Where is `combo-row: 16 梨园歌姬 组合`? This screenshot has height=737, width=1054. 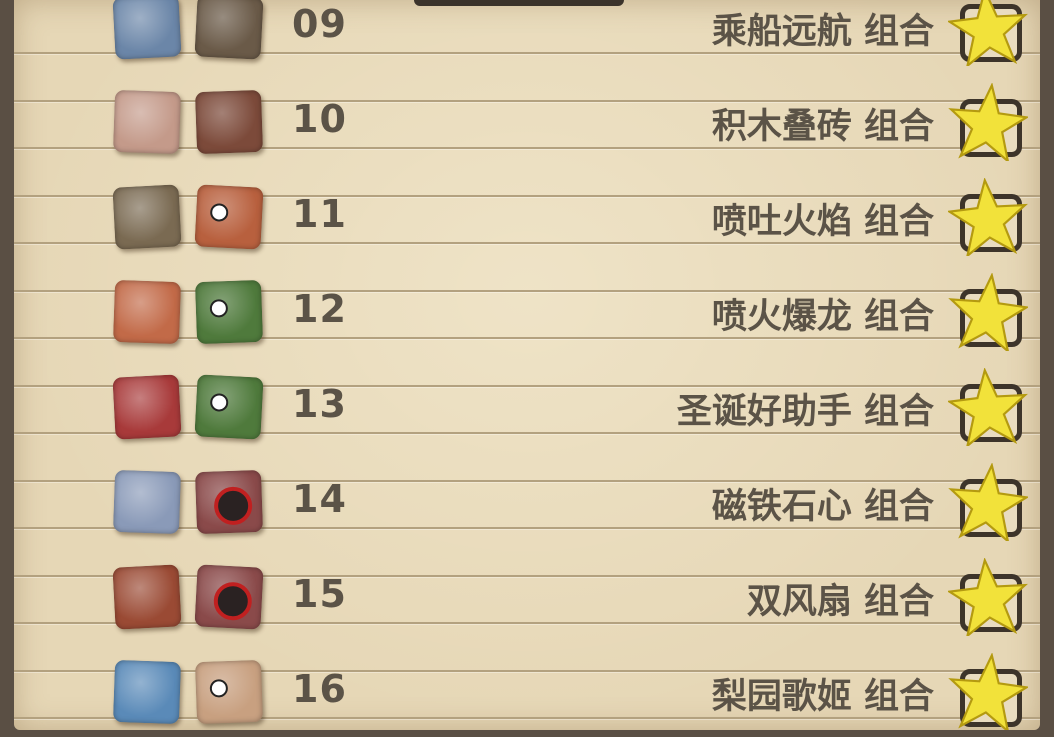 combo-row: 16 梨园歌姬 组合 is located at coordinates (527, 687).